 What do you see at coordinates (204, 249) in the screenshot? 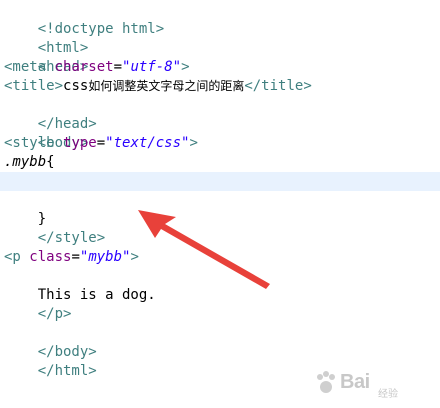
I see `annotation-arrow-icon` at bounding box center [204, 249].